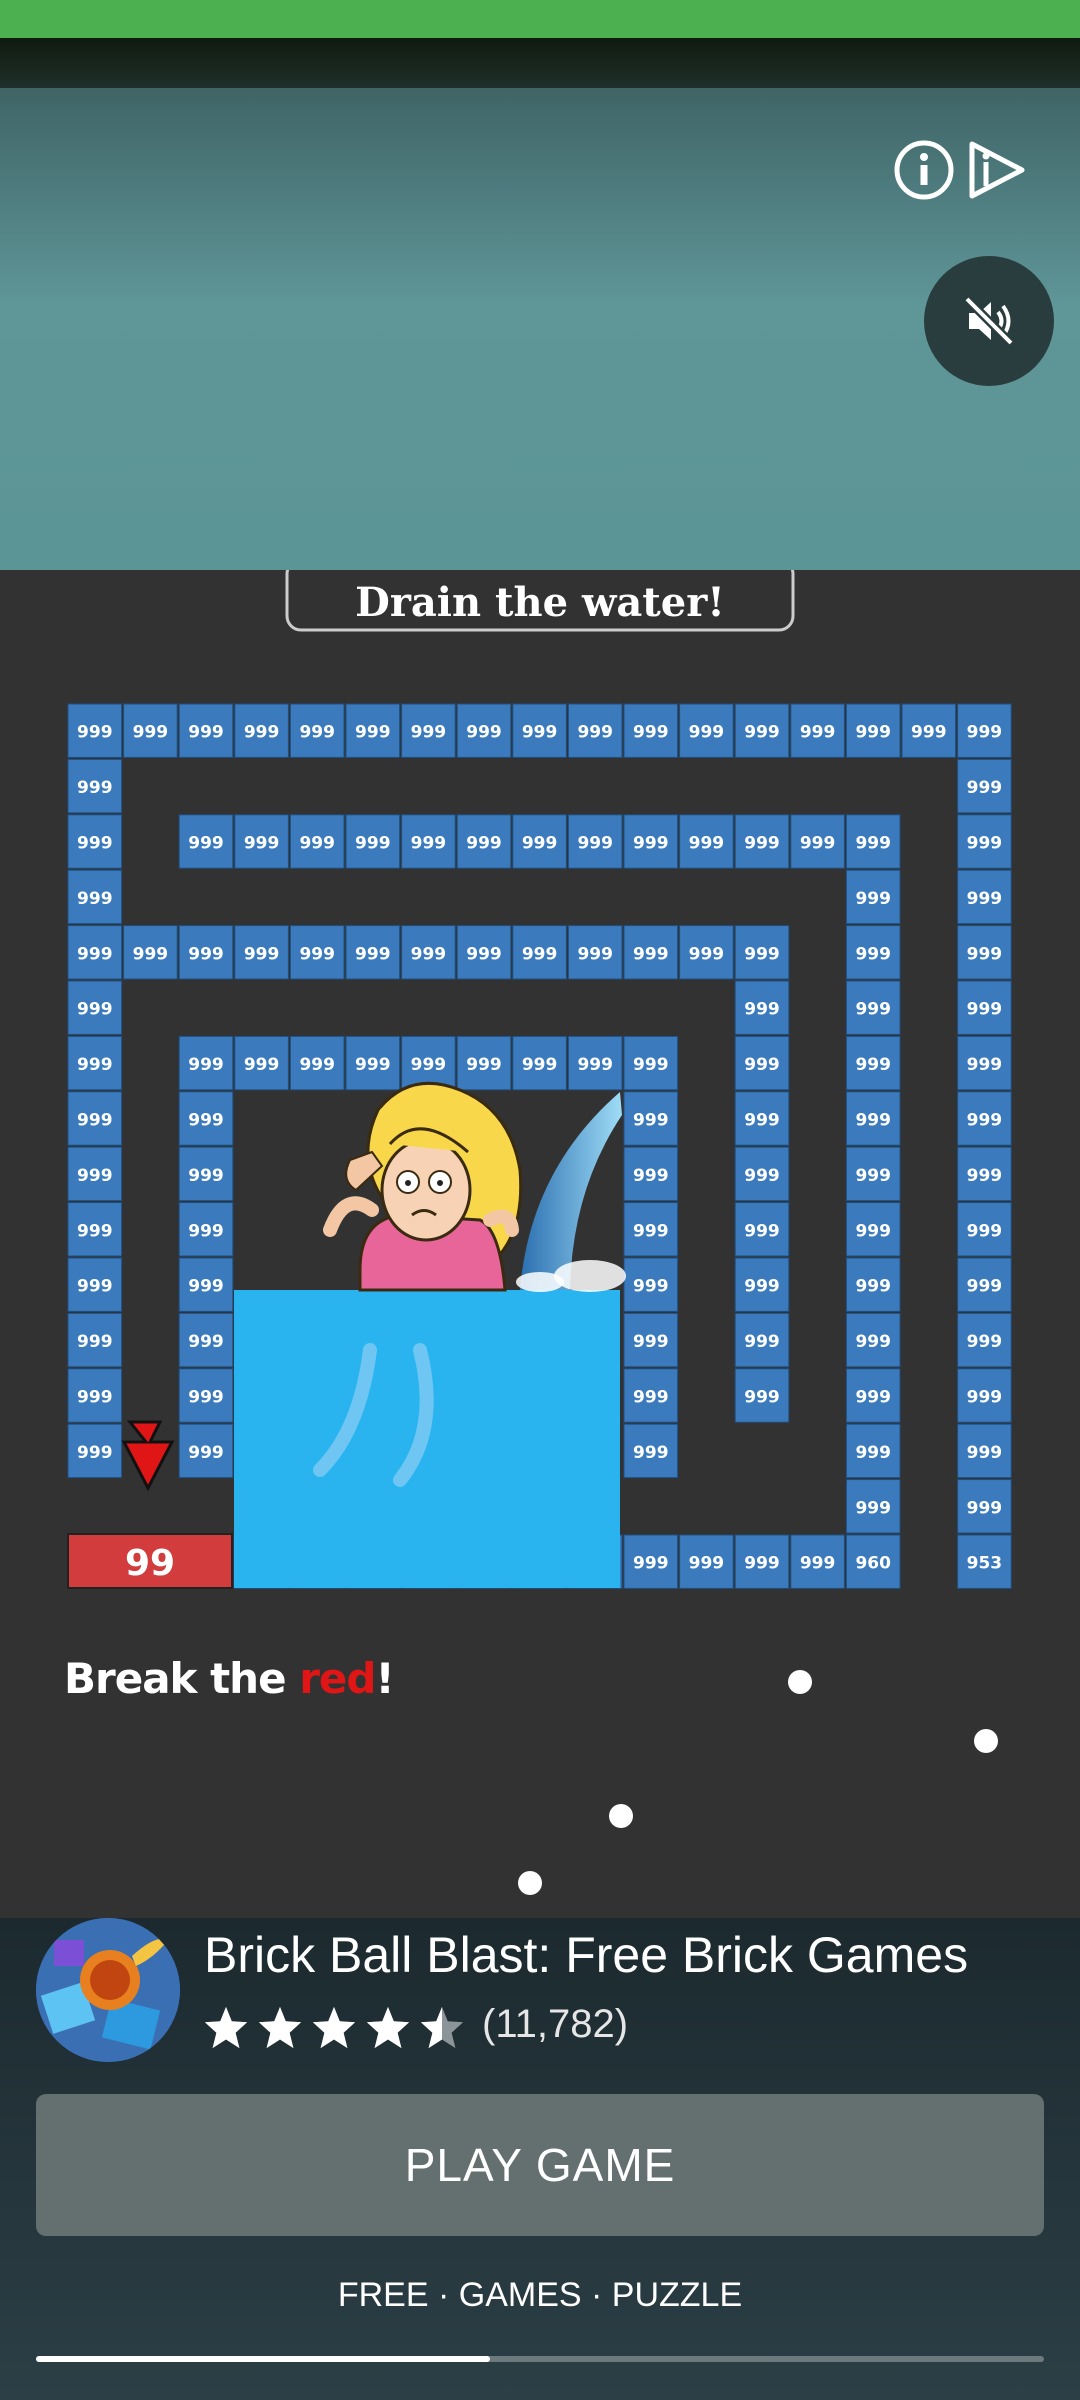 This screenshot has width=1080, height=2400. I want to click on app-title: Brick Ball Blast: Free Brick Games, so click(586, 1955).